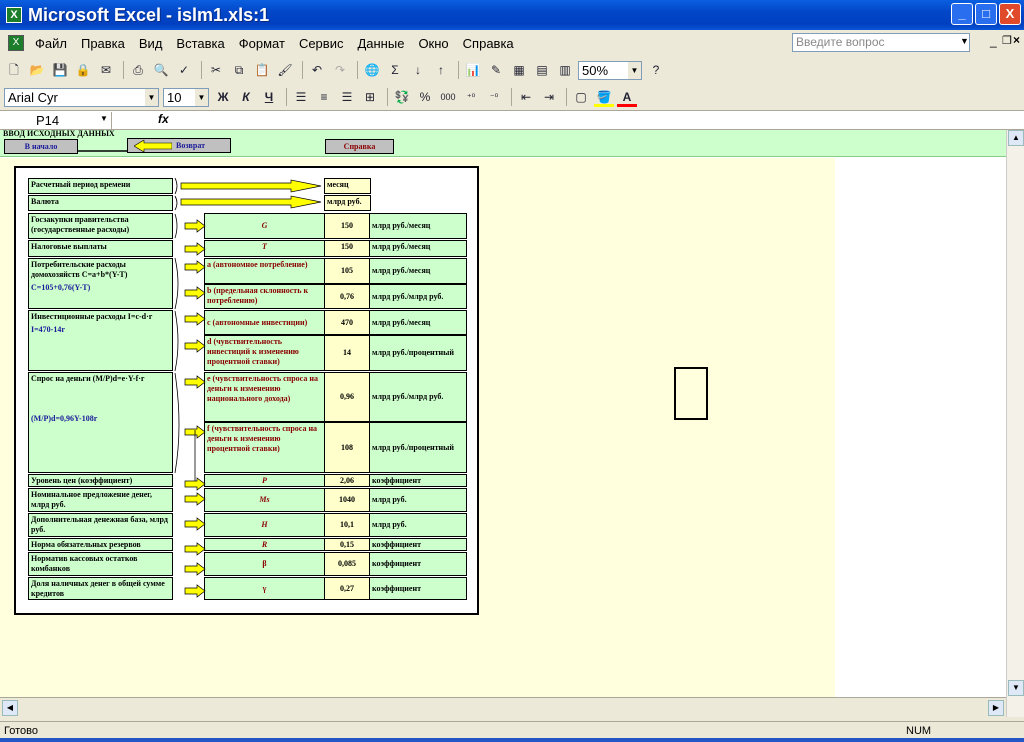  I want to click on unit-Ms: млрд руб., so click(418, 500).